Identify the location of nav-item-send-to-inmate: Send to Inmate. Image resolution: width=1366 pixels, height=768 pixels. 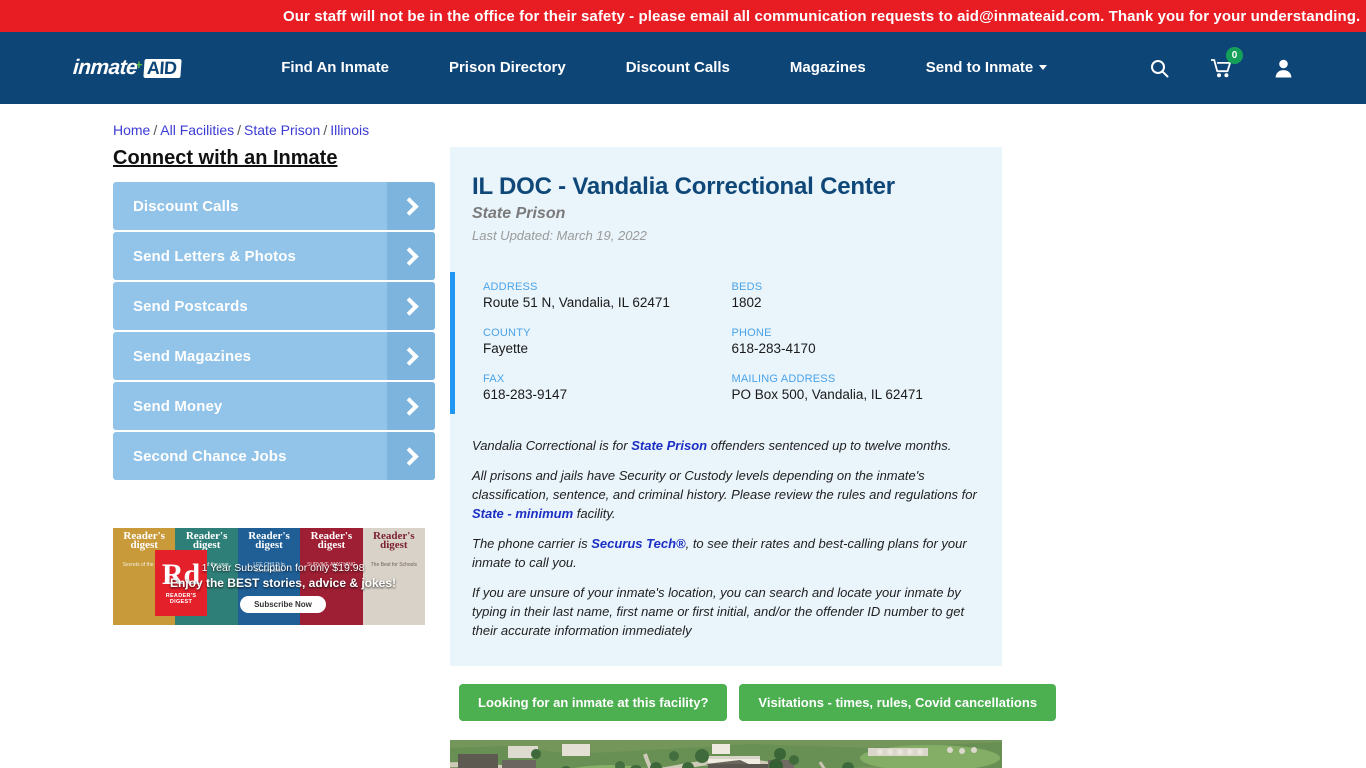
(987, 68).